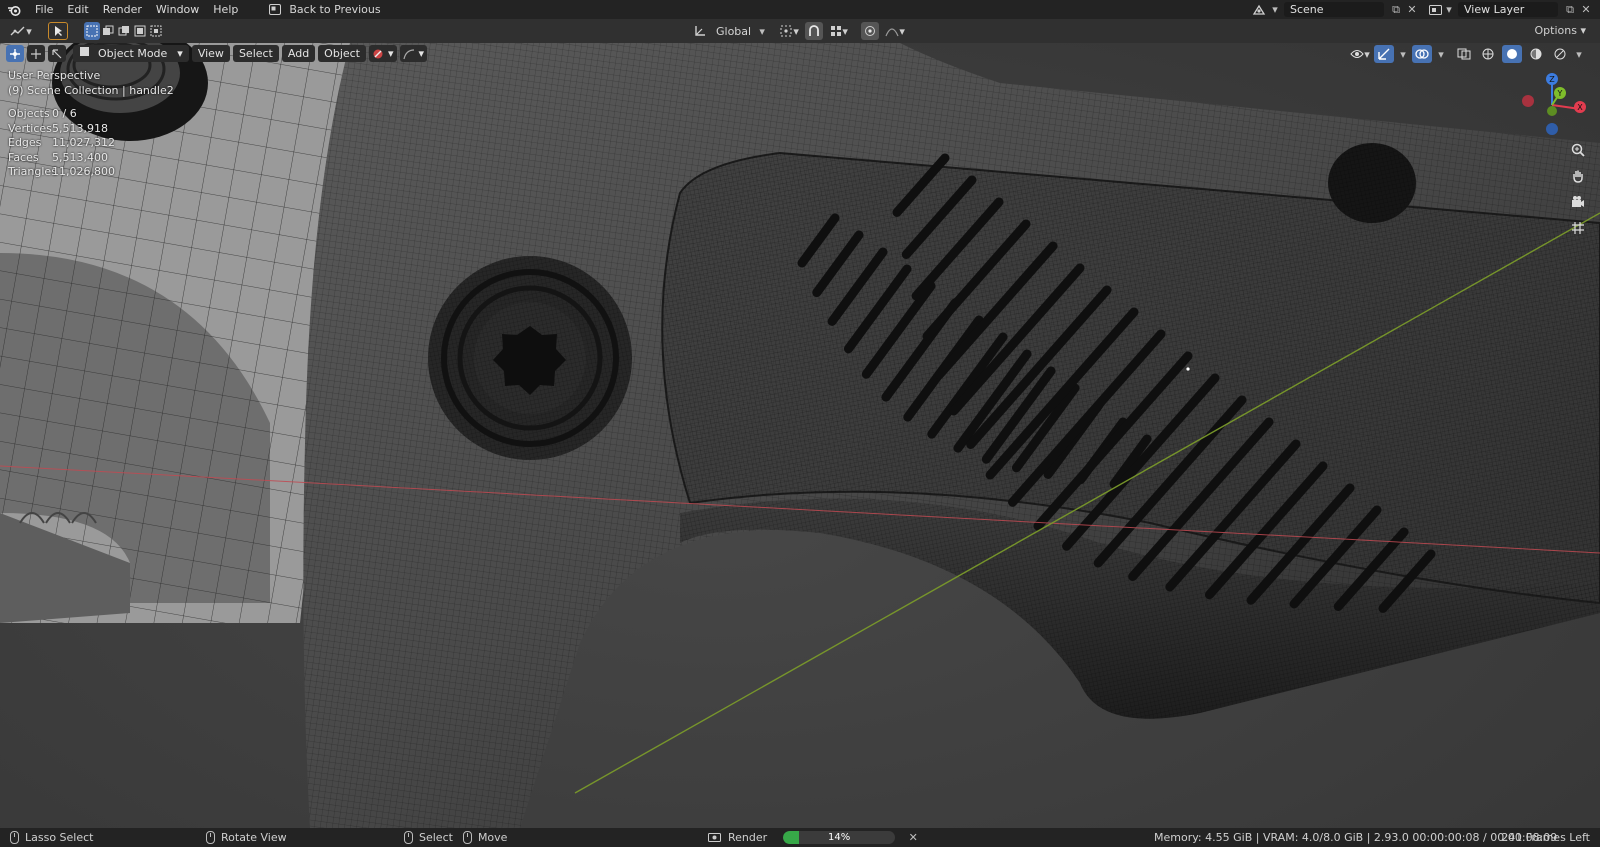 The image size is (1600, 847). I want to click on perspective-toggle-icon, so click(1578, 228).